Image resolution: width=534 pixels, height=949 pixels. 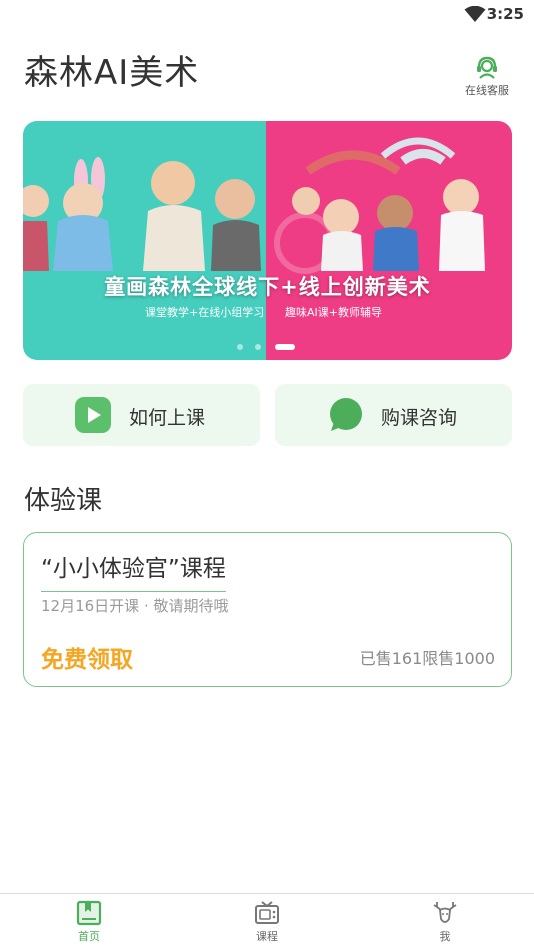 What do you see at coordinates (427, 658) in the screenshot?
I see `sold-count: 已售161限售1000` at bounding box center [427, 658].